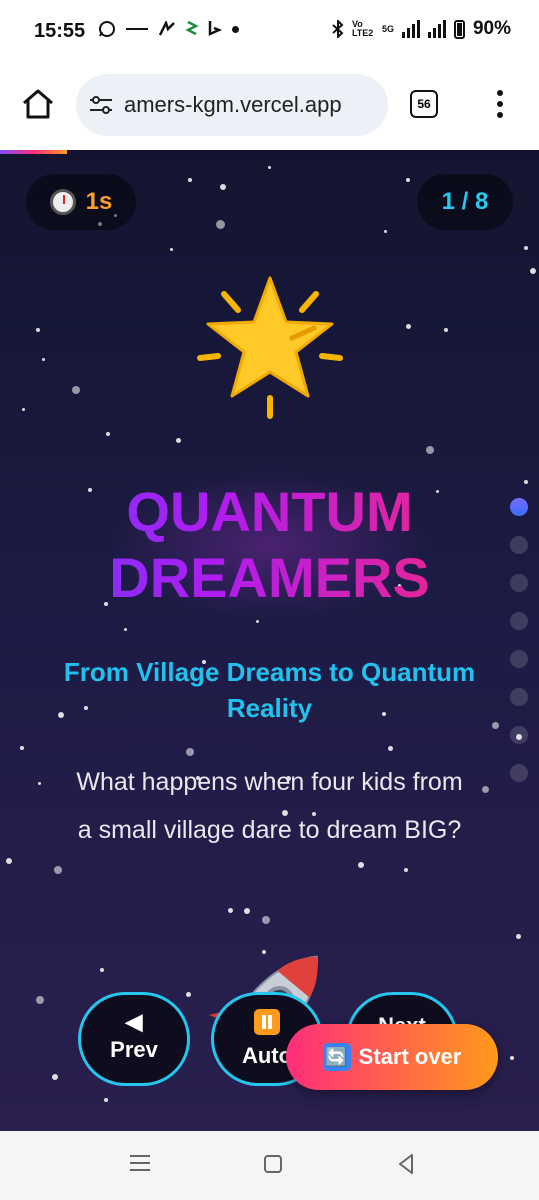  Describe the element at coordinates (459, 29) in the screenshot. I see `battery-icon` at that location.